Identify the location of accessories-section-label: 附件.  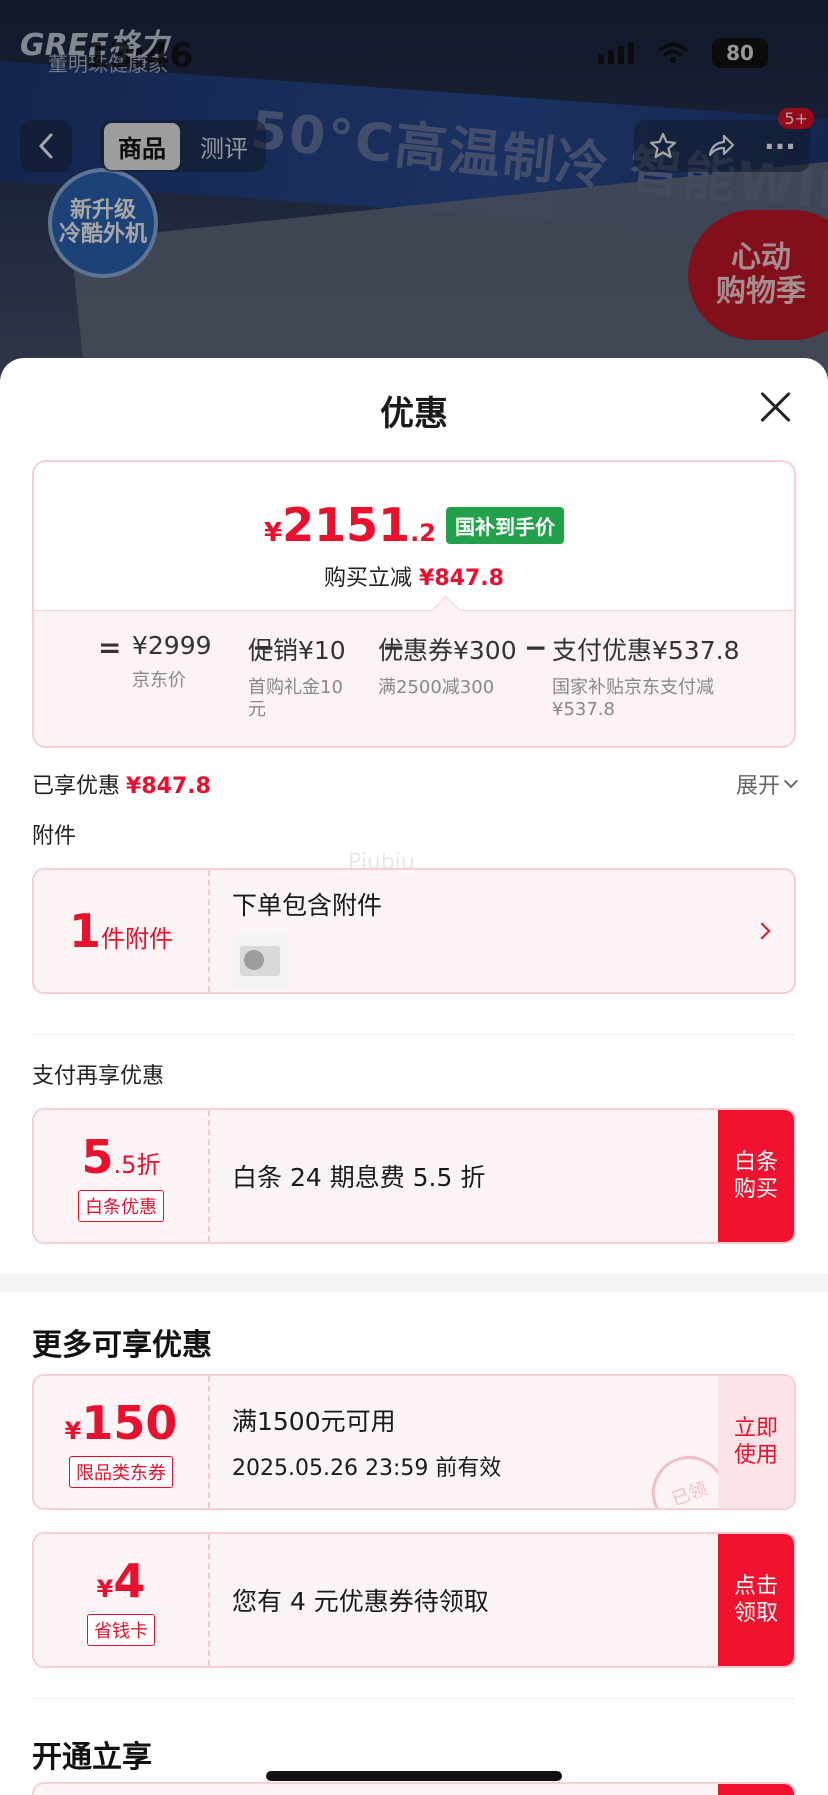
(54, 836).